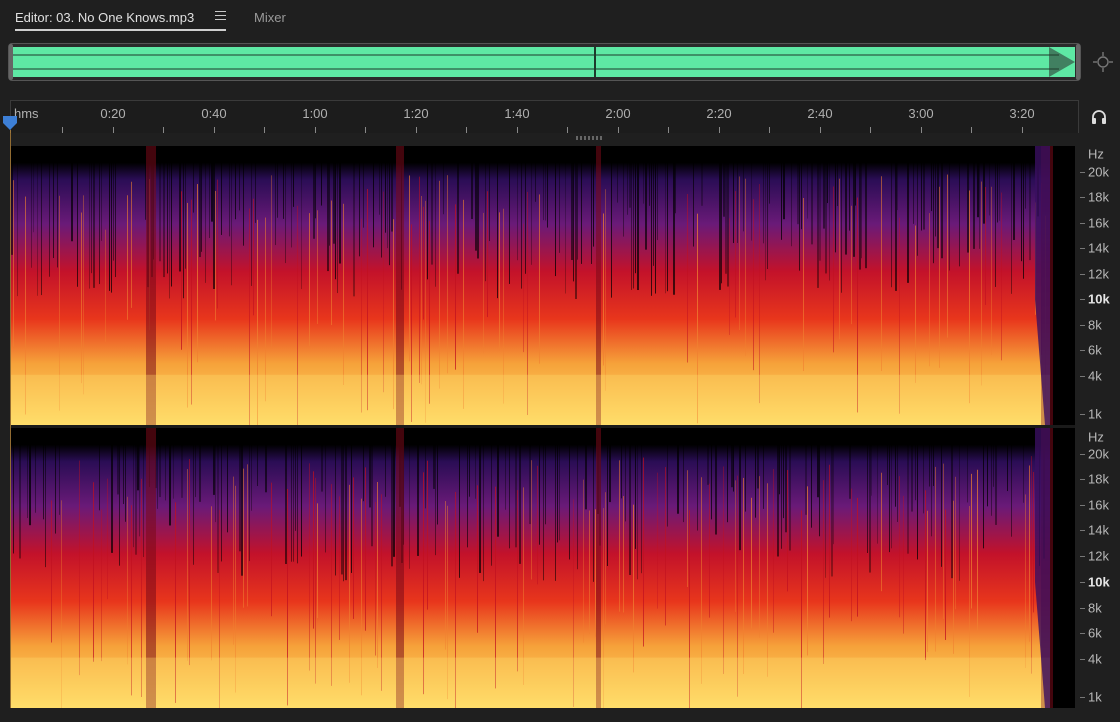  Describe the element at coordinates (1100, 285) in the screenshot. I see `frequency-axis-left: Hz 20k 18k 16k 14k 12k 10k 8k 6k 4k 1k` at that location.